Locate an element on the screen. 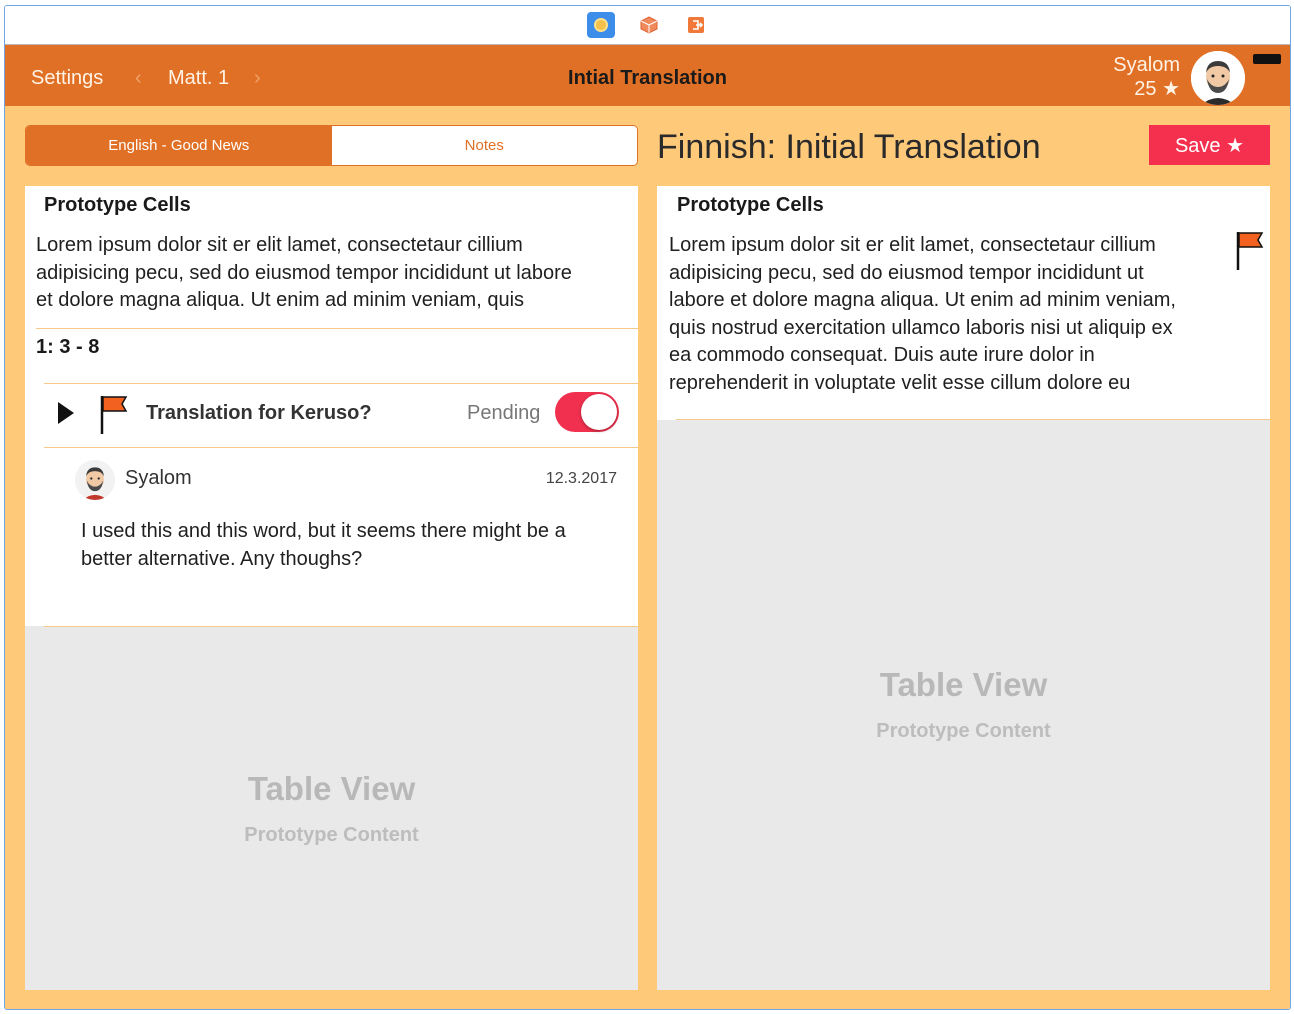  user-name: Syalom is located at coordinates (1146, 65).